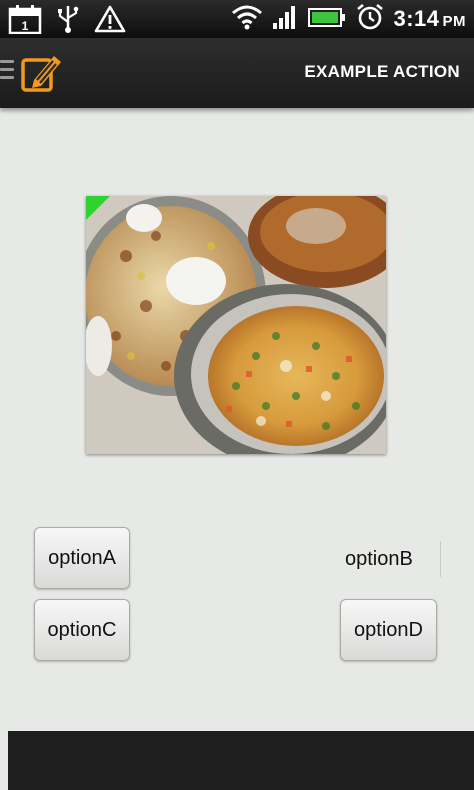  I want to click on pencil-icon, so click(43, 73).